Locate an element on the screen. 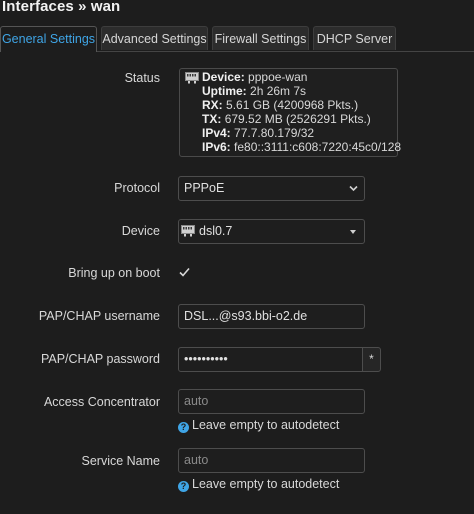 Image resolution: width=474 pixels, height=514 pixels. access-concentrator-input: auto is located at coordinates (271, 401).